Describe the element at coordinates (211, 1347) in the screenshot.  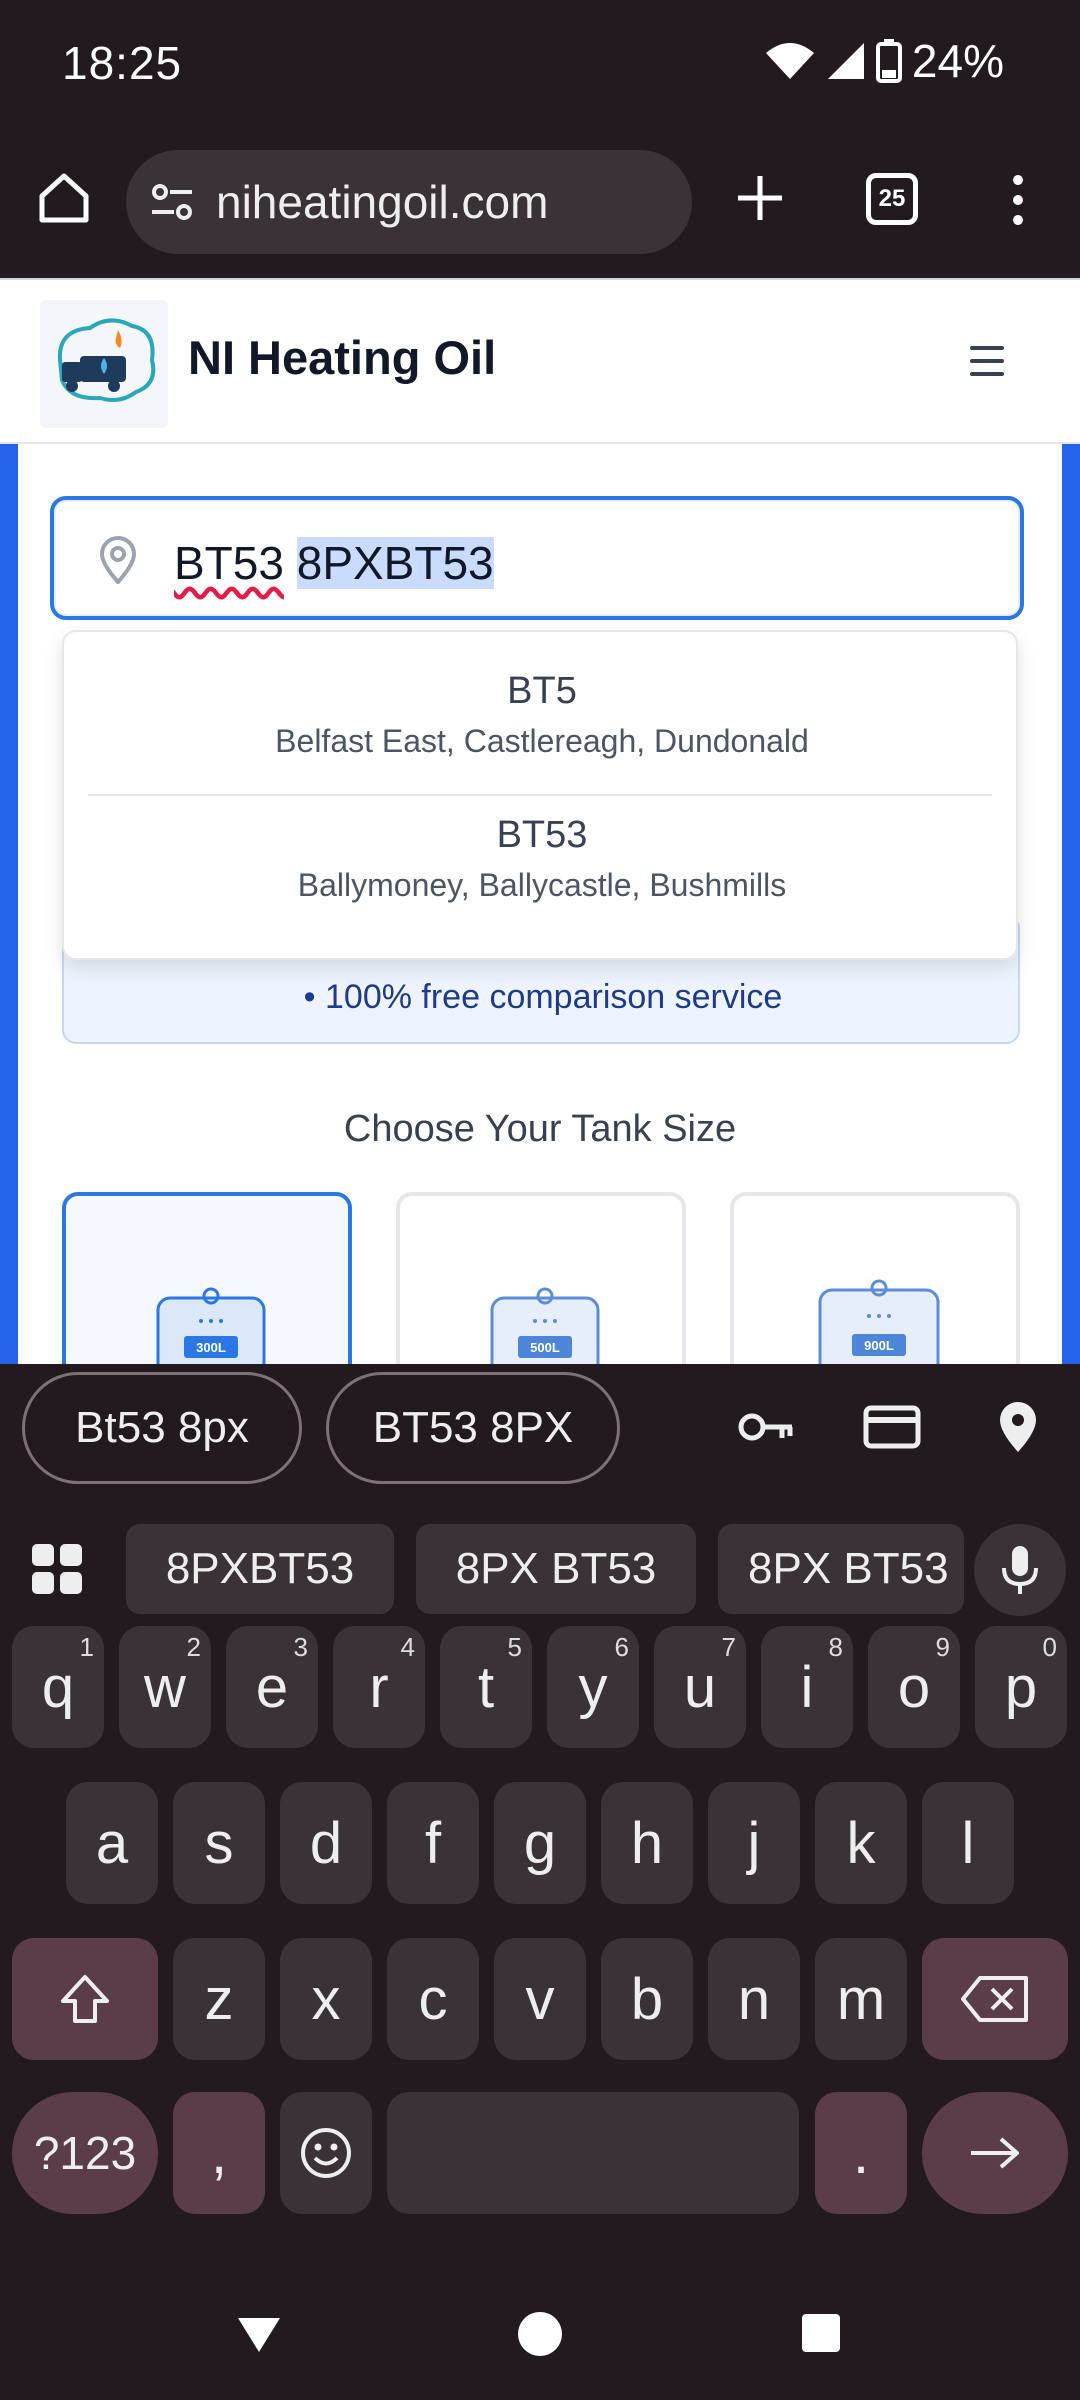
I see `tank-label: 300L` at that location.